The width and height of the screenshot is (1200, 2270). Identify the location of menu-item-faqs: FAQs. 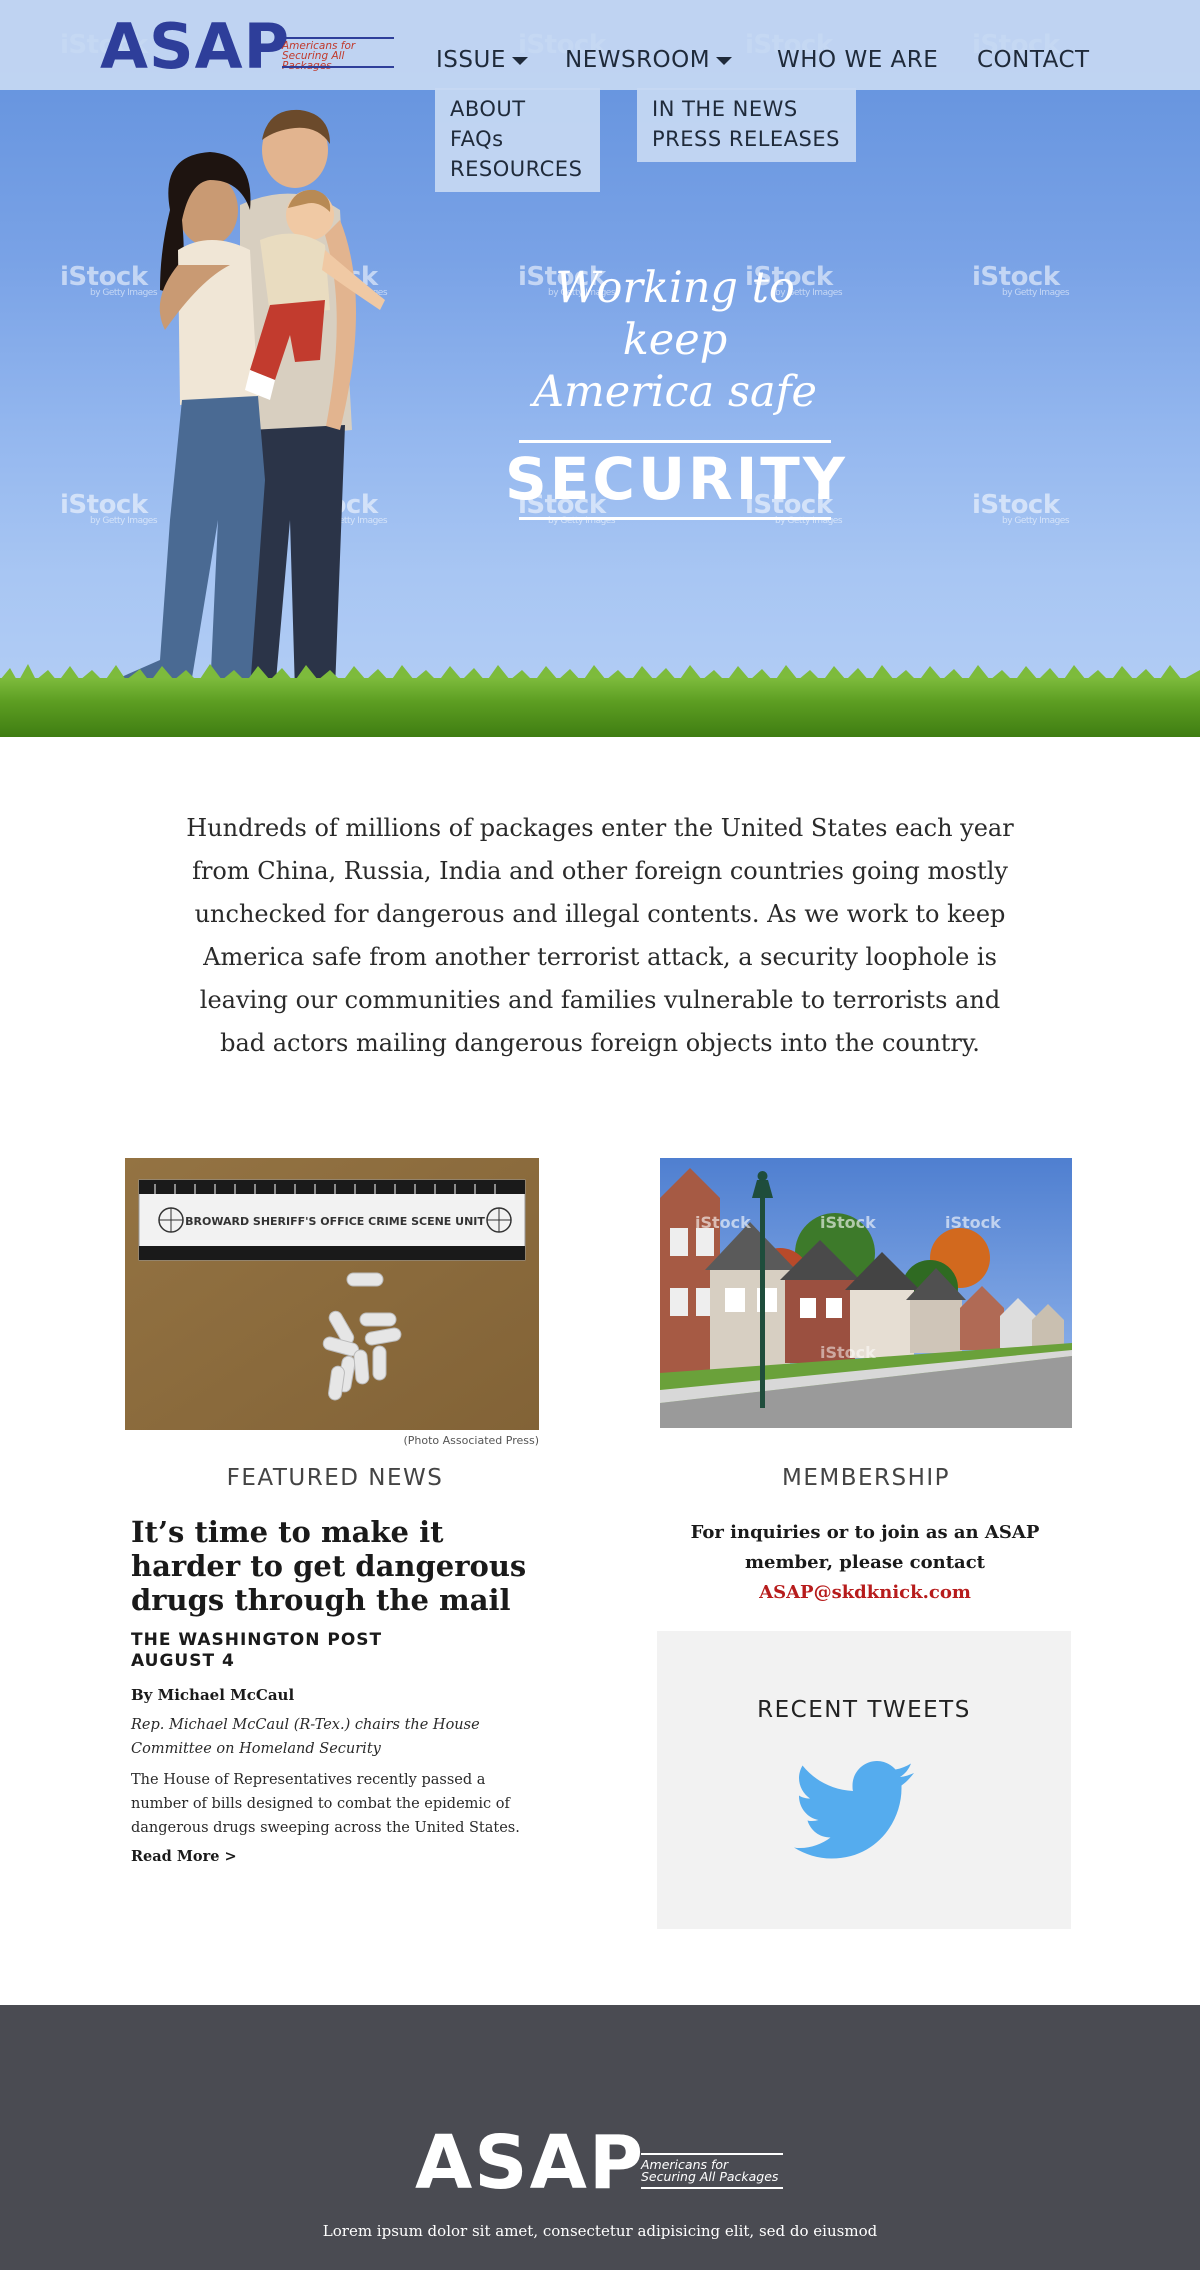
(517, 139).